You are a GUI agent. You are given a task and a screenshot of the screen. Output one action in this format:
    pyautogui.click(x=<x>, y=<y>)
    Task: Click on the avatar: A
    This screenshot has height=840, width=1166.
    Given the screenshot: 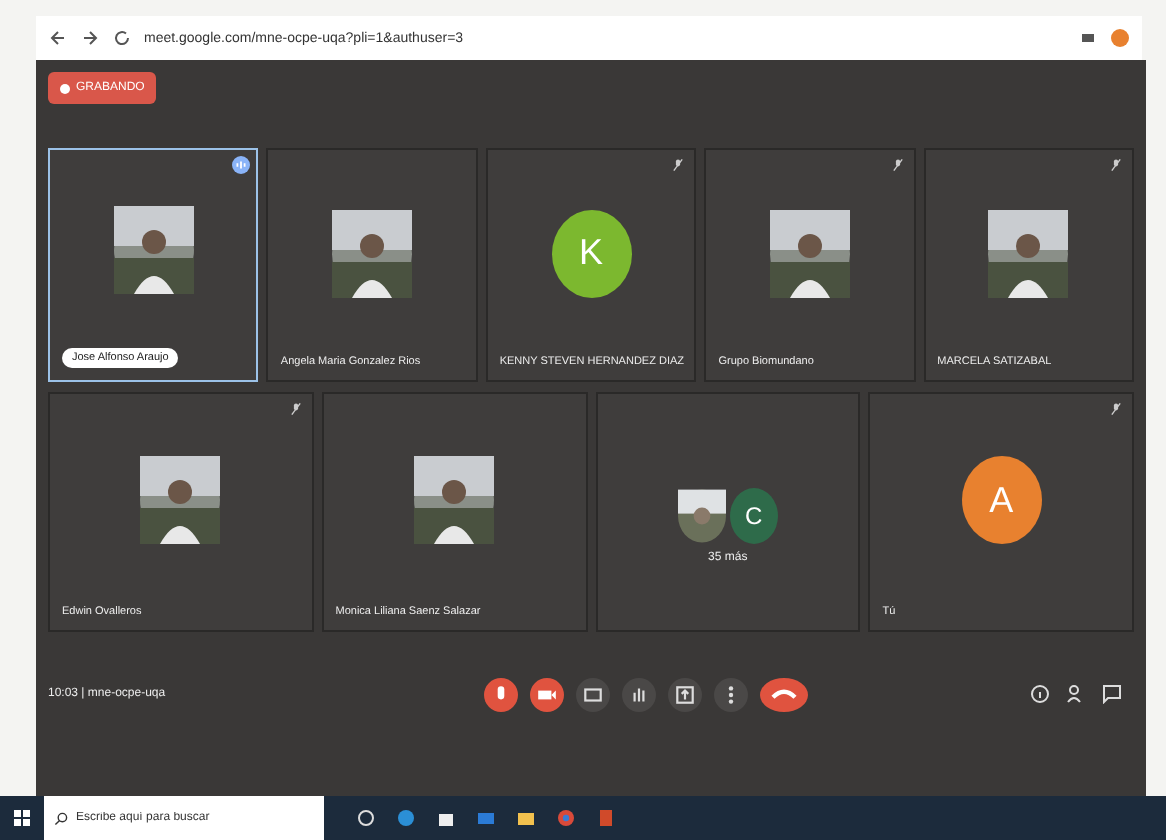 What is the action you would take?
    pyautogui.click(x=1001, y=500)
    